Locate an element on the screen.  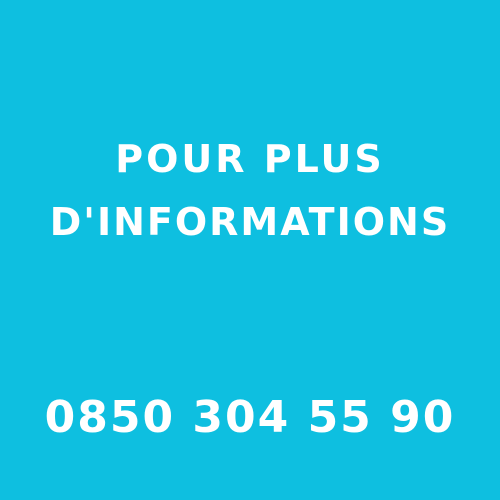
headline-line-1: POUR PLUS is located at coordinates (250, 159).